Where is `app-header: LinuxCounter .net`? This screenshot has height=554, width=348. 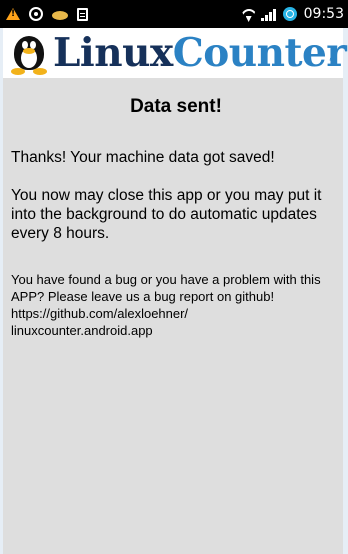
app-header: LinuxCounter .net is located at coordinates (175, 53).